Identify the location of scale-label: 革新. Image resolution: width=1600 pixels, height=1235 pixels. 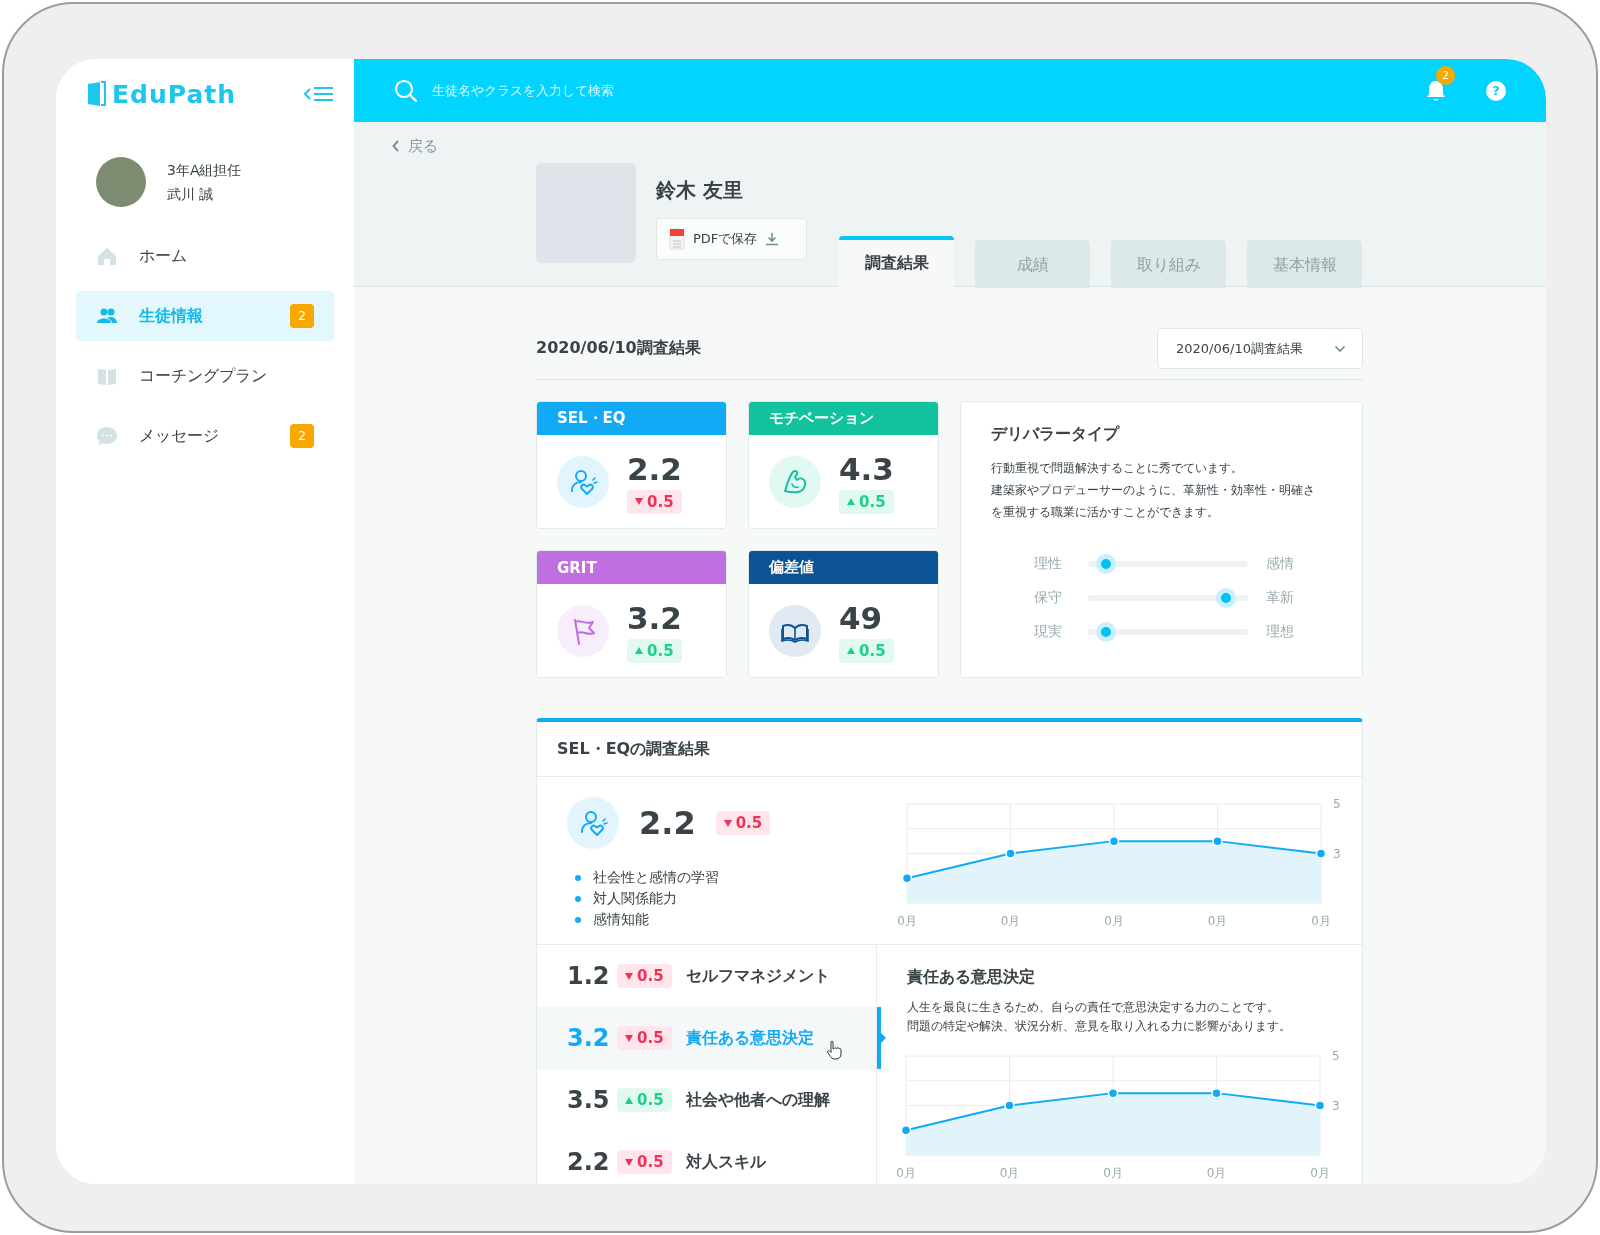
(1280, 598).